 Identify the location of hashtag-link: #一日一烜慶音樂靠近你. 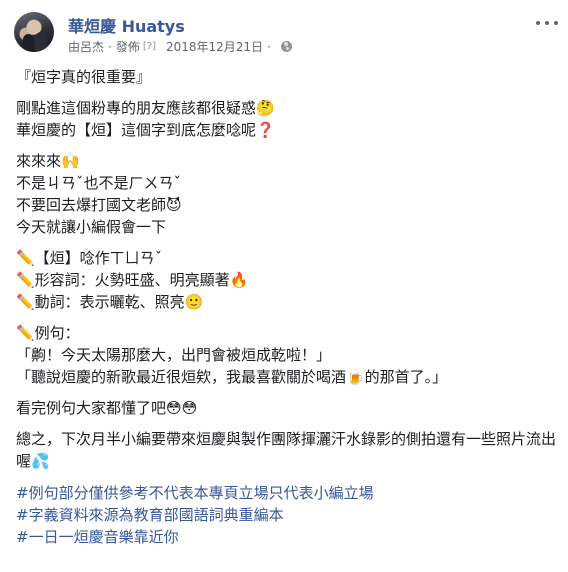
(286, 537).